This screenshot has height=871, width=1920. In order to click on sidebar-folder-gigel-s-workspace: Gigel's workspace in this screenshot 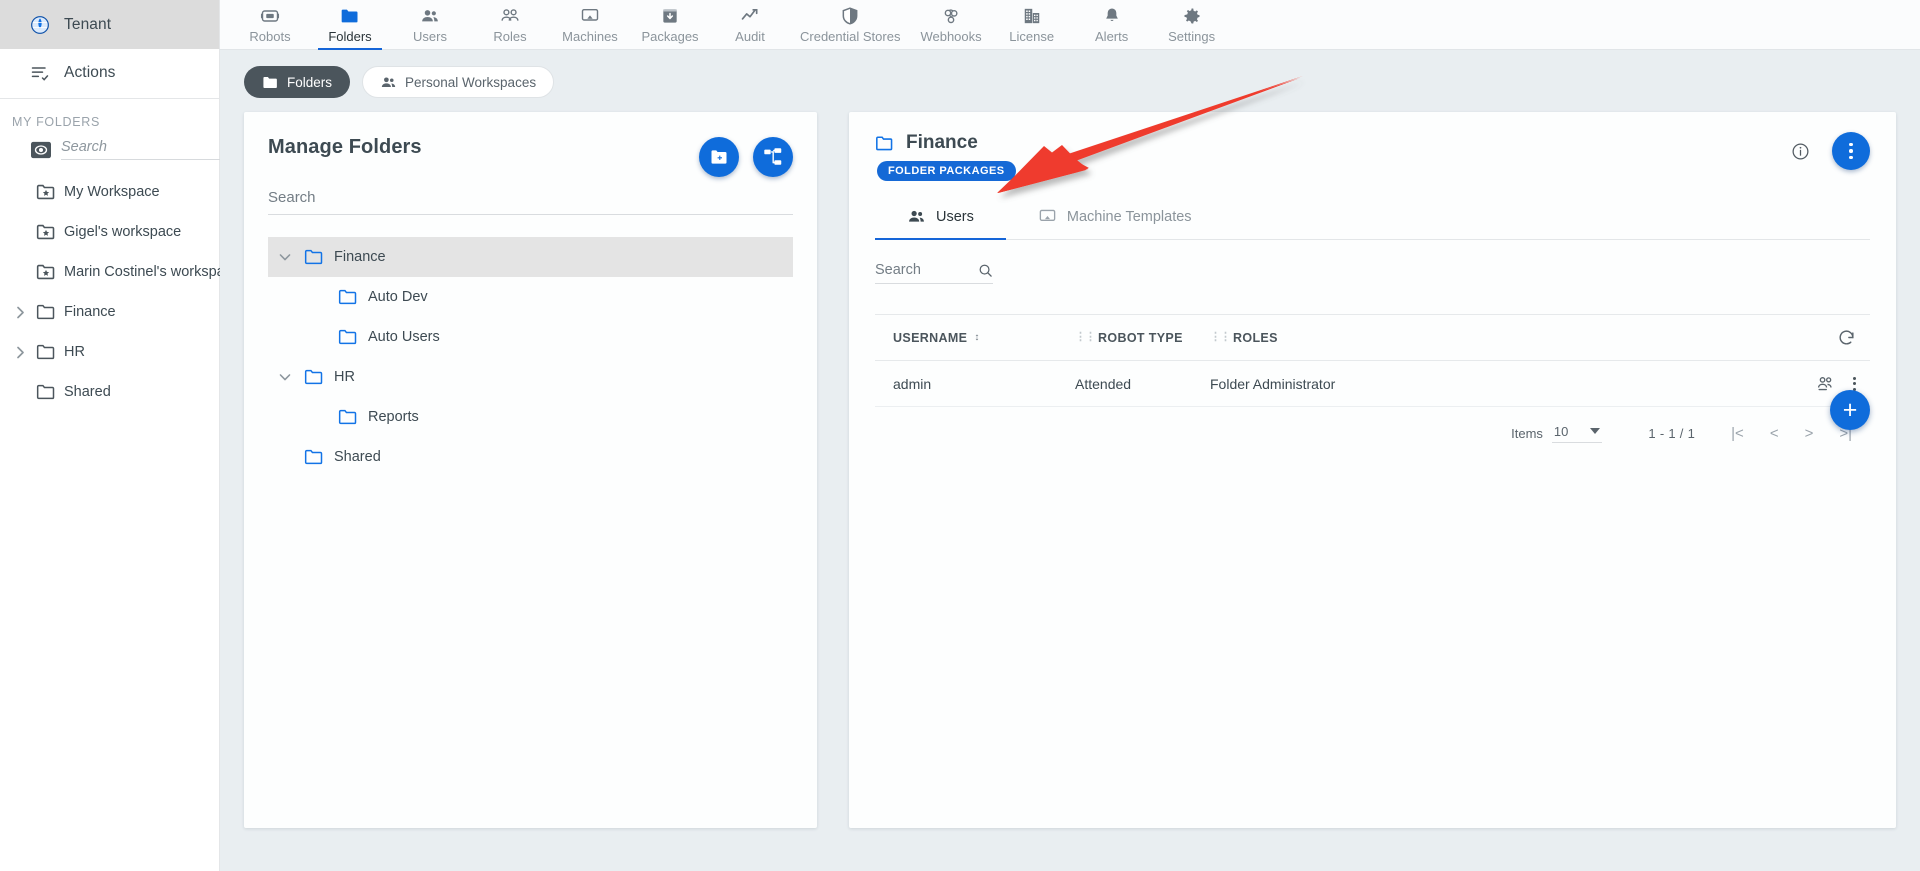, I will do `click(109, 232)`.